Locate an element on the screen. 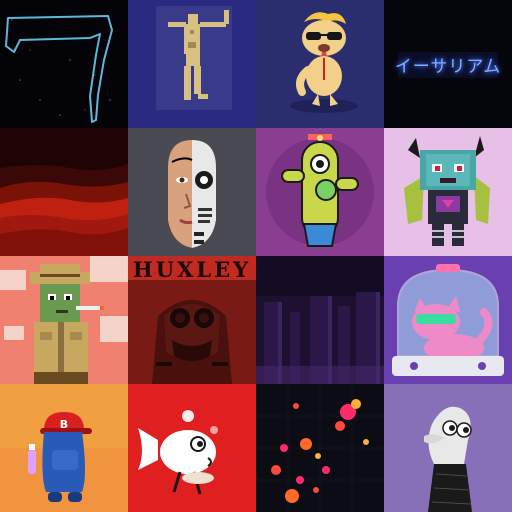 Image resolution: width=512 pixels, height=512 pixels. pink-cat-capsule-artwork is located at coordinates (448, 320).